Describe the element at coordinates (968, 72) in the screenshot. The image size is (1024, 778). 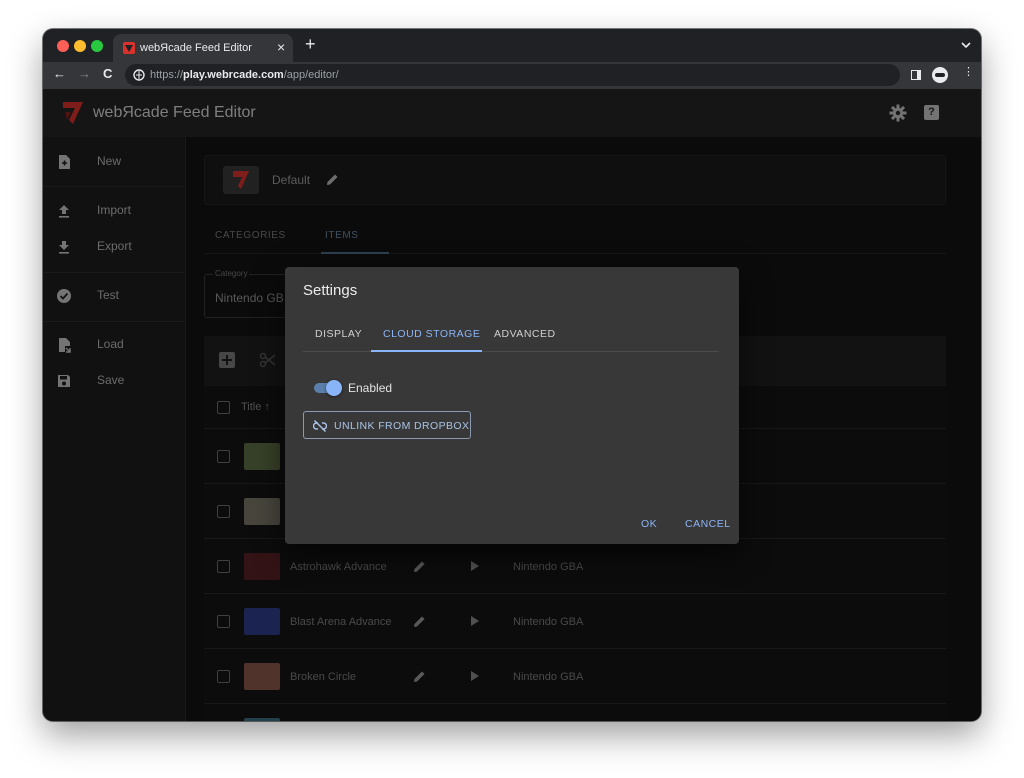
I see `browser-menu-icon: ⋮` at that location.